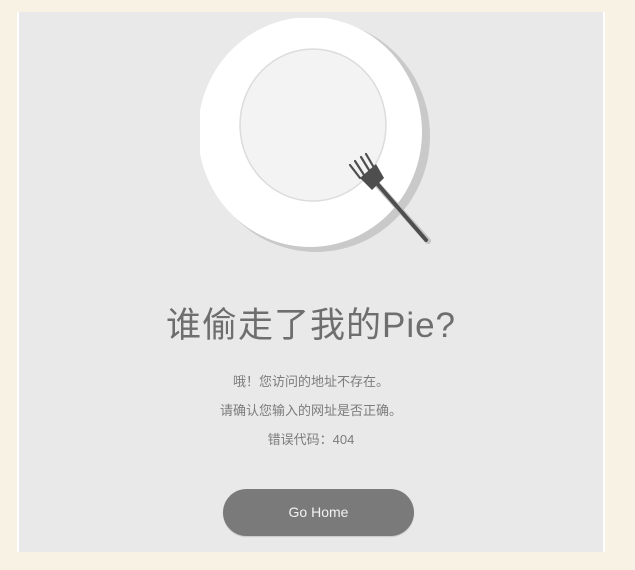  What do you see at coordinates (311, 325) in the screenshot?
I see `error-title: 谁偷走了我的Pie?` at bounding box center [311, 325].